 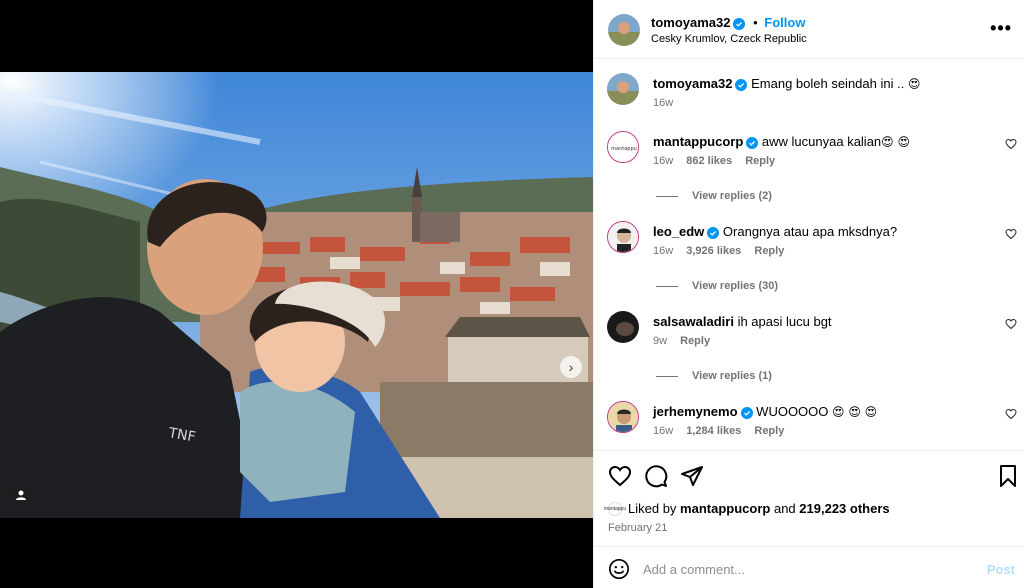 I want to click on comment-input, so click(x=803, y=569).